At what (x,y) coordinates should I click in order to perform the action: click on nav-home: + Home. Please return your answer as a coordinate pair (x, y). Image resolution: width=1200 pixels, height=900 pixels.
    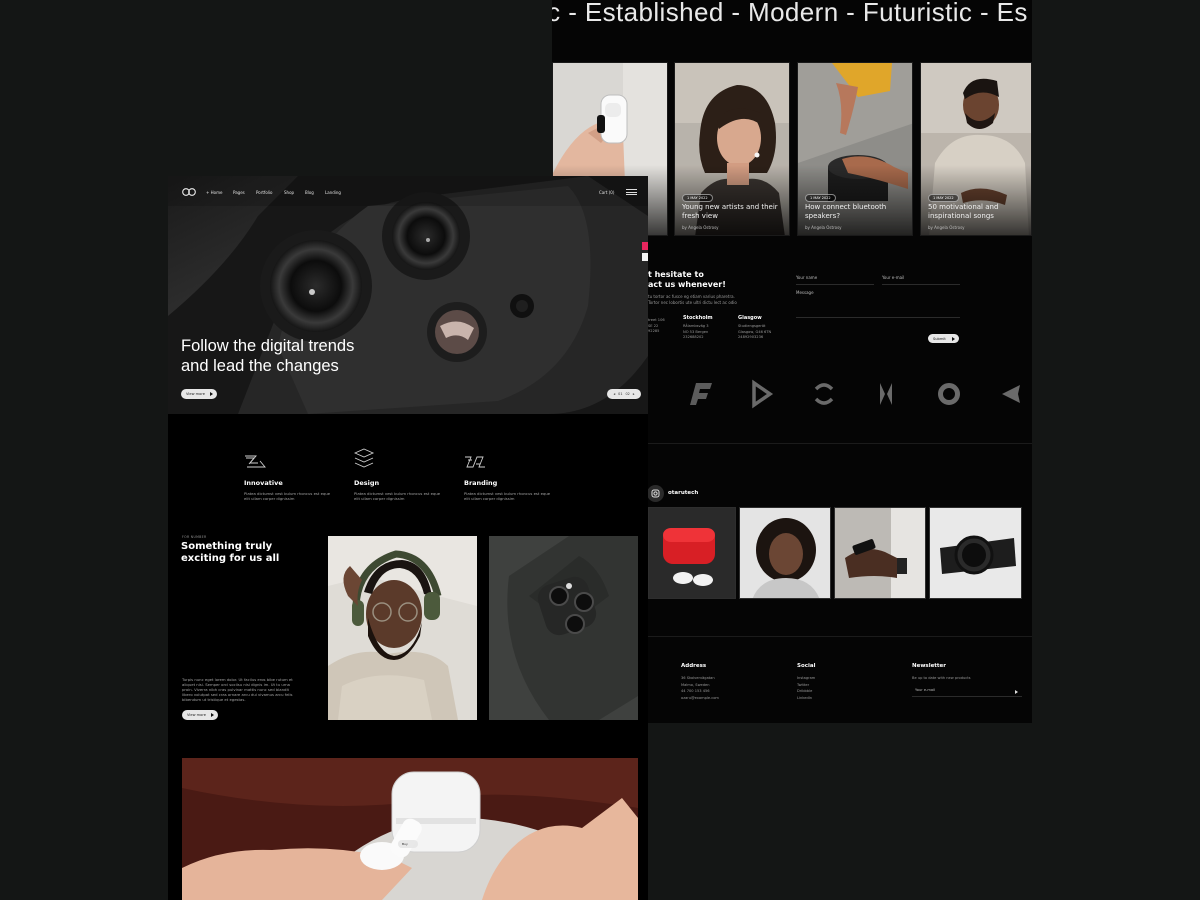
    Looking at the image, I should click on (214, 192).